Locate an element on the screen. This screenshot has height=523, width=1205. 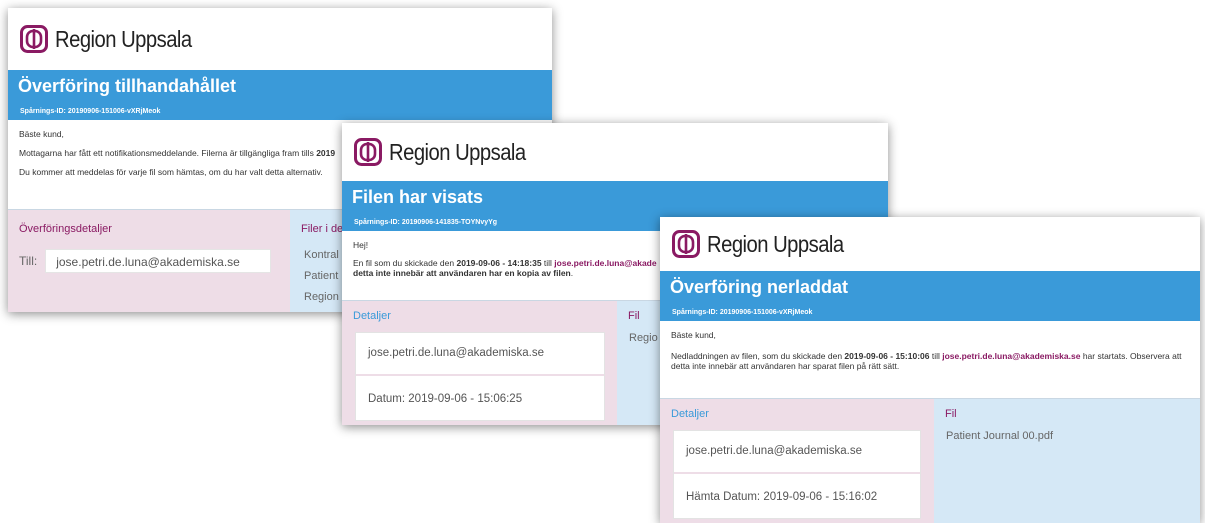
date-label: Datum: is located at coordinates (387, 399).